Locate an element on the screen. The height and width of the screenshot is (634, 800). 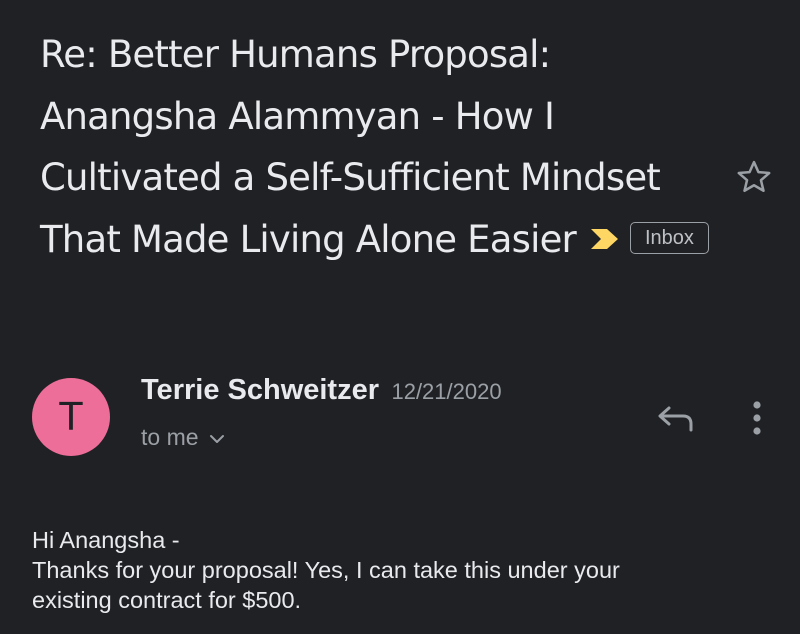
more-options-button is located at coordinates (757, 418).